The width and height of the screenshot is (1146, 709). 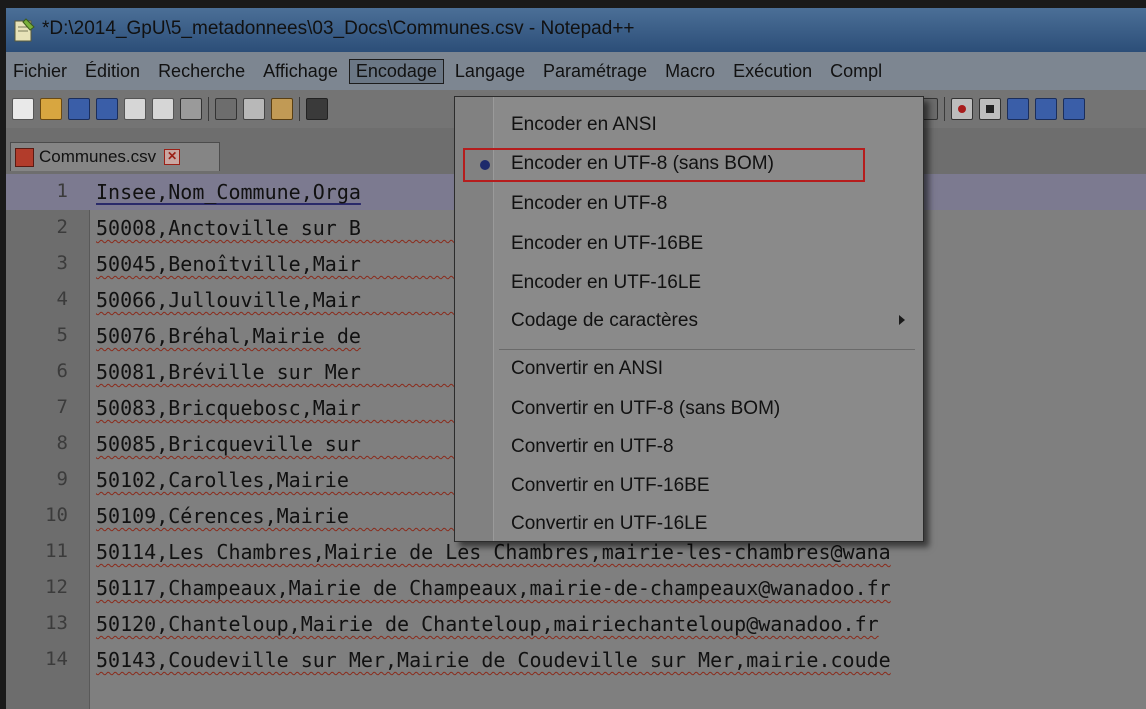 What do you see at coordinates (707, 349) in the screenshot?
I see `menu-separator` at bounding box center [707, 349].